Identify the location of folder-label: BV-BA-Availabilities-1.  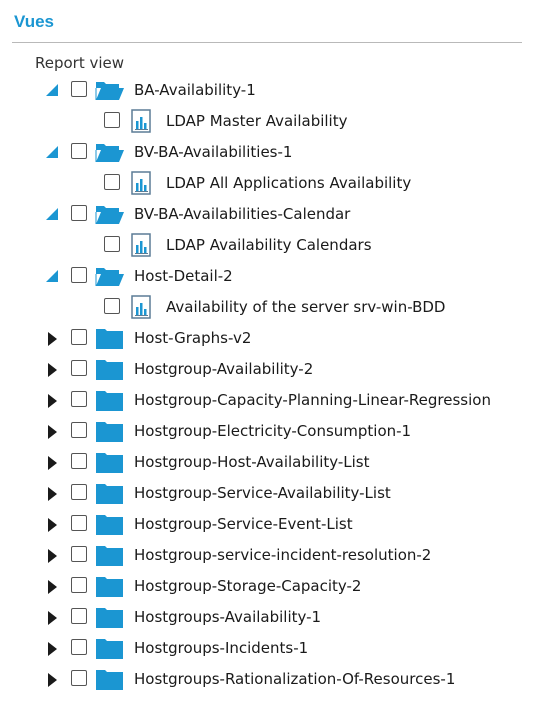
(213, 152).